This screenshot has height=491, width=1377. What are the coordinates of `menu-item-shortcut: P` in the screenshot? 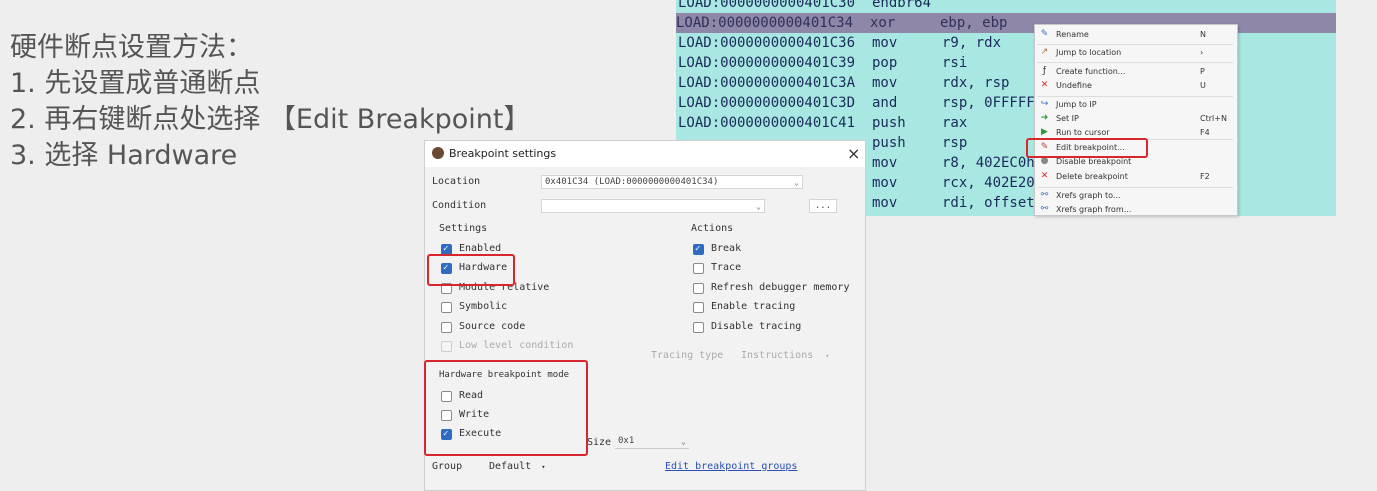 It's located at (1202, 71).